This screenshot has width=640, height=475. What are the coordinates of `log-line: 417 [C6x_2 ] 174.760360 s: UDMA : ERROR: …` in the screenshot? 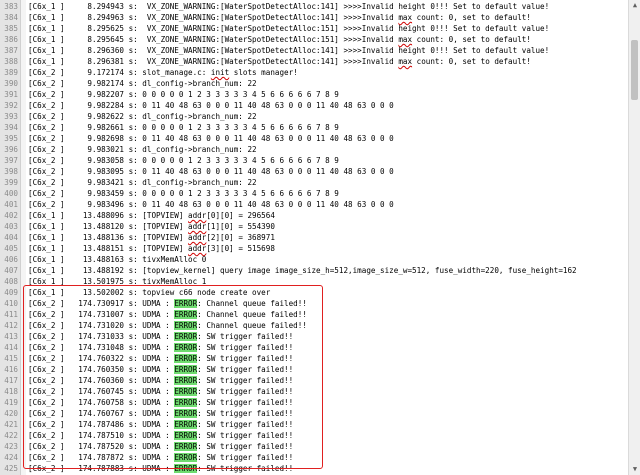 It's located at (314, 380).